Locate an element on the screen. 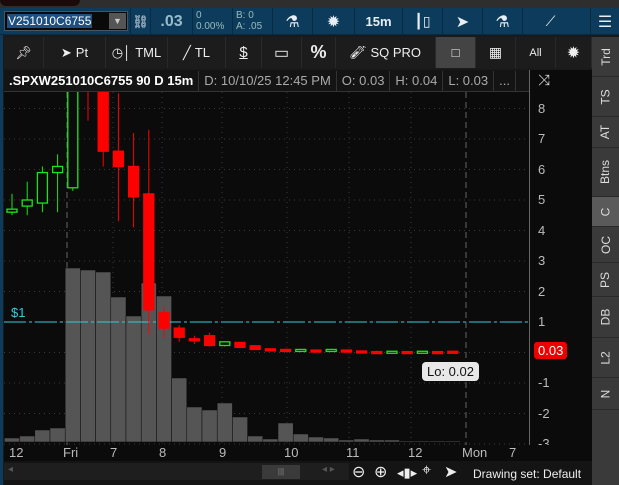 The image size is (619, 485). trendline-tool-button: ╱ TL is located at coordinates (197, 52).